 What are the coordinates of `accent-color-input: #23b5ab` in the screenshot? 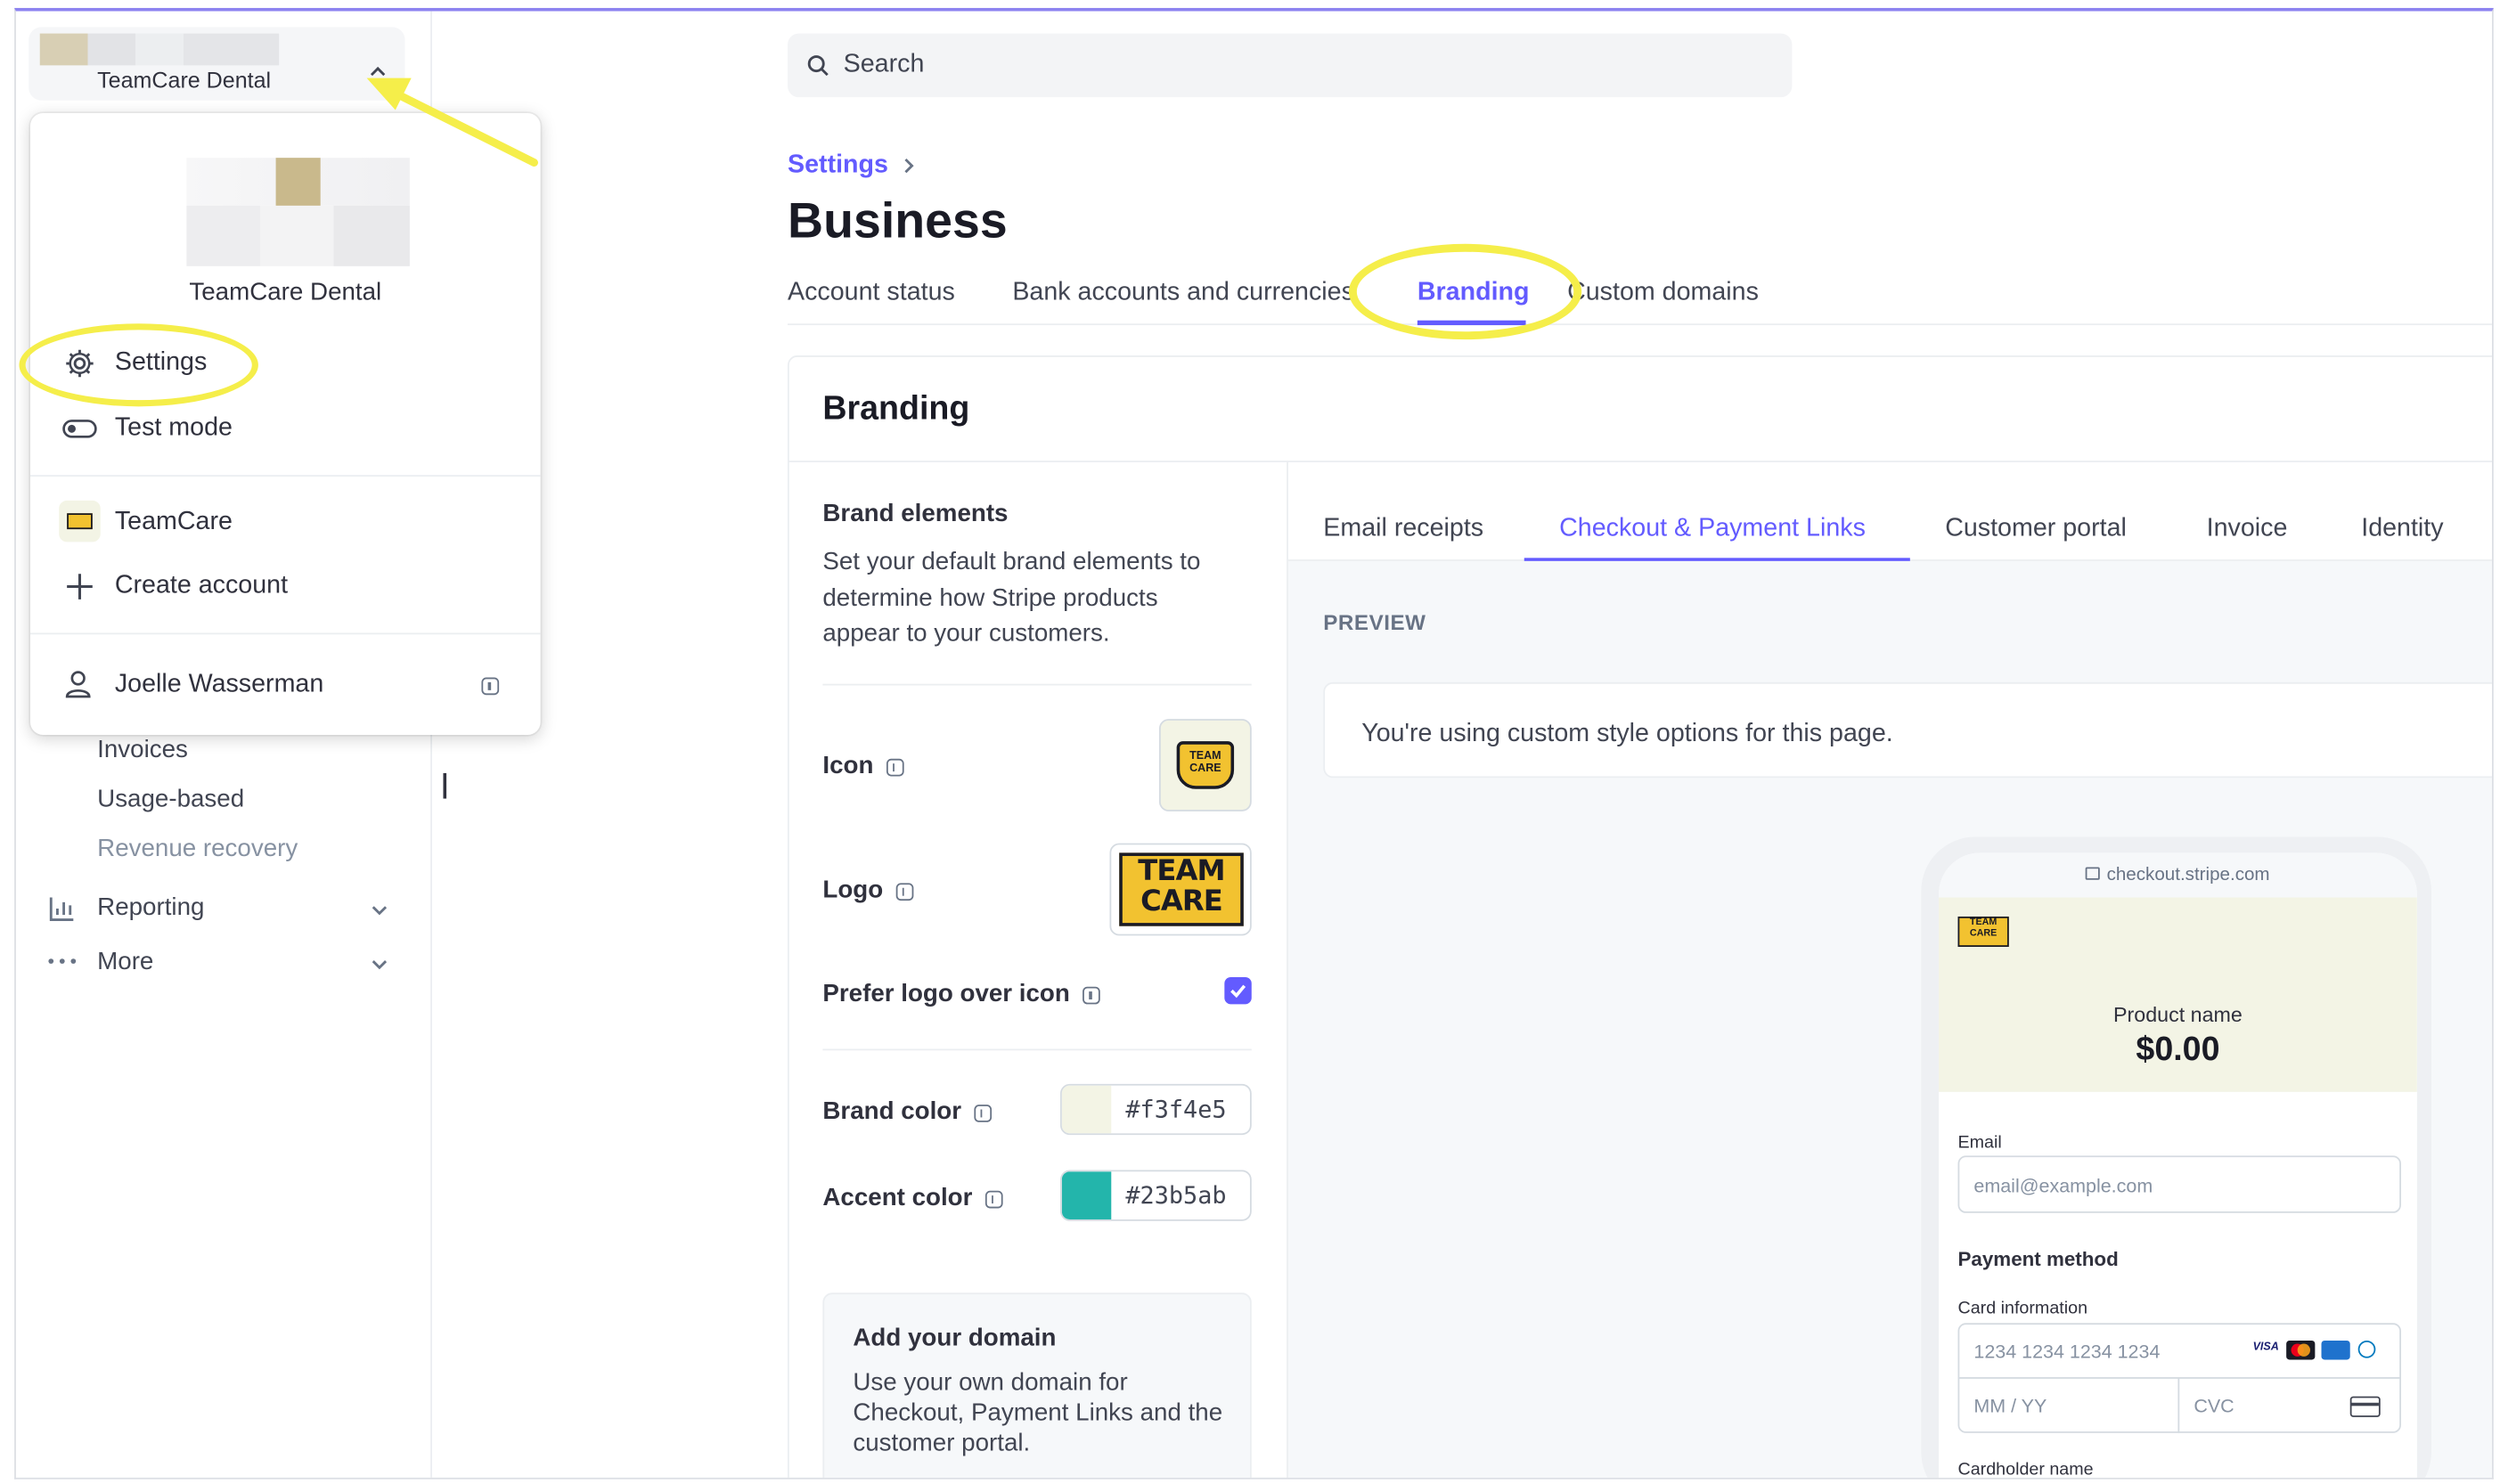 It's located at (1156, 1196).